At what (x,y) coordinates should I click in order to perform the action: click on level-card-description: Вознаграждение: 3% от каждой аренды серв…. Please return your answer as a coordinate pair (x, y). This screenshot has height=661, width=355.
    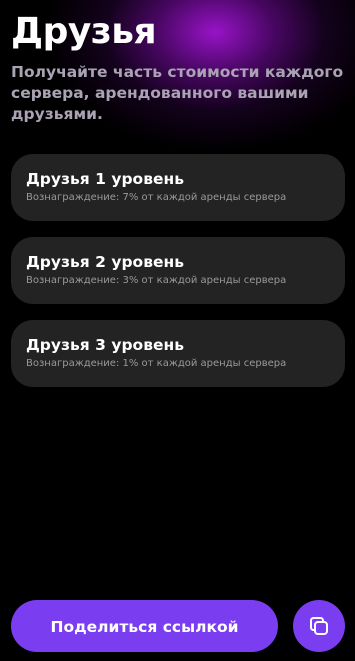
    Looking at the image, I should click on (156, 280).